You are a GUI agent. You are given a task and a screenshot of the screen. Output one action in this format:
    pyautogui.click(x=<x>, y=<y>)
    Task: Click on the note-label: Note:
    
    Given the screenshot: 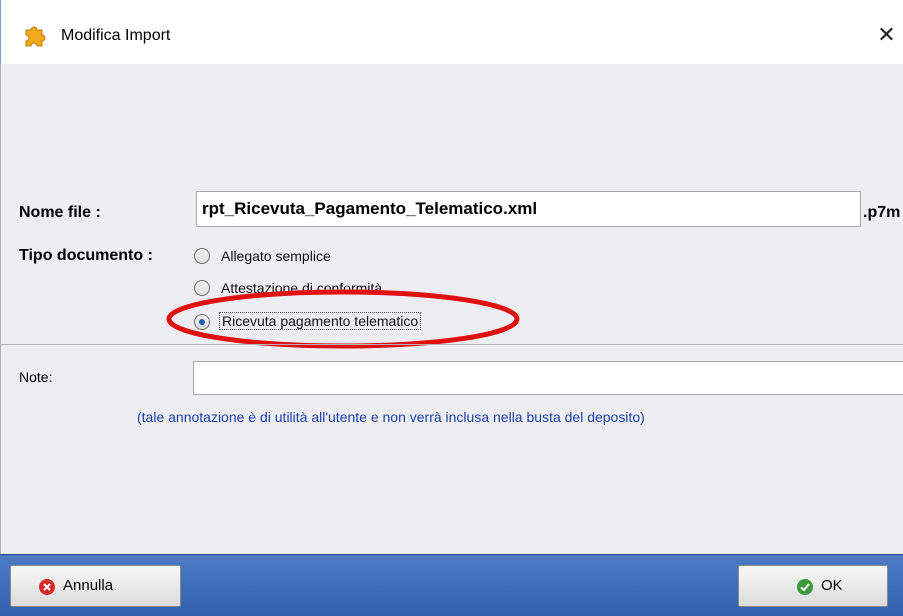 What is the action you would take?
    pyautogui.click(x=36, y=377)
    